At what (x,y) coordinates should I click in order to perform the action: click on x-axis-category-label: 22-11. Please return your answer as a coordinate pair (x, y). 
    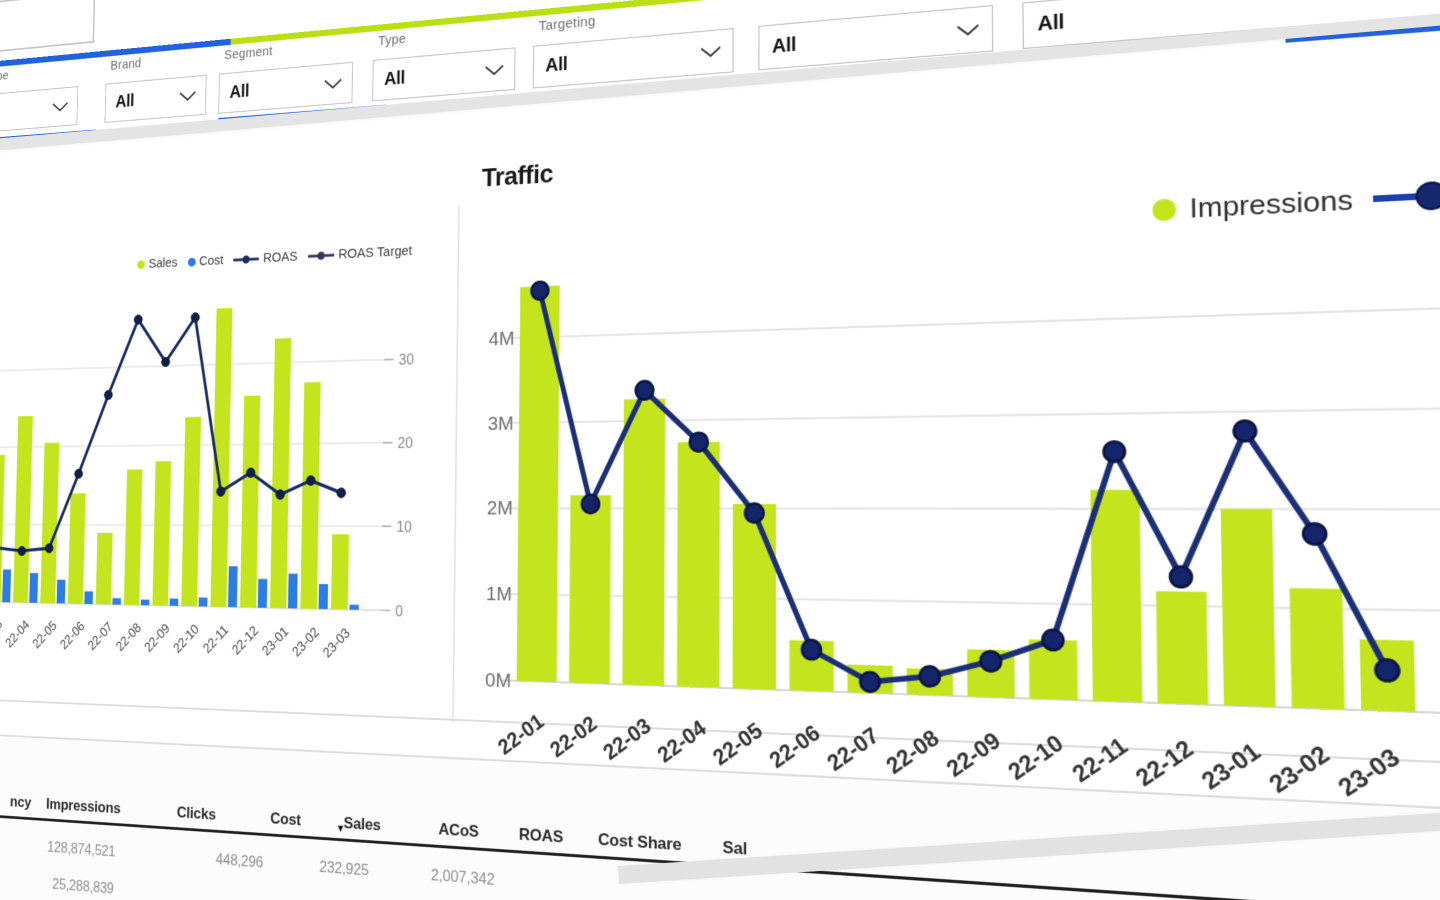
    Looking at the image, I should click on (1101, 760).